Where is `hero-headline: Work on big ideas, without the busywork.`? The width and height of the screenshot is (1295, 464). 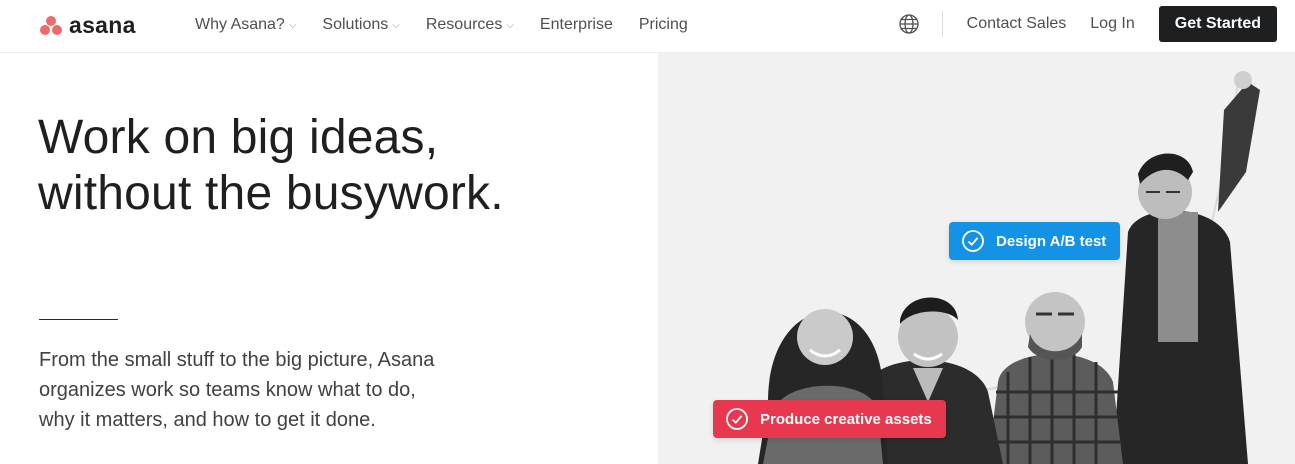
hero-headline: Work on big ideas, without the busywork. is located at coordinates (338, 166).